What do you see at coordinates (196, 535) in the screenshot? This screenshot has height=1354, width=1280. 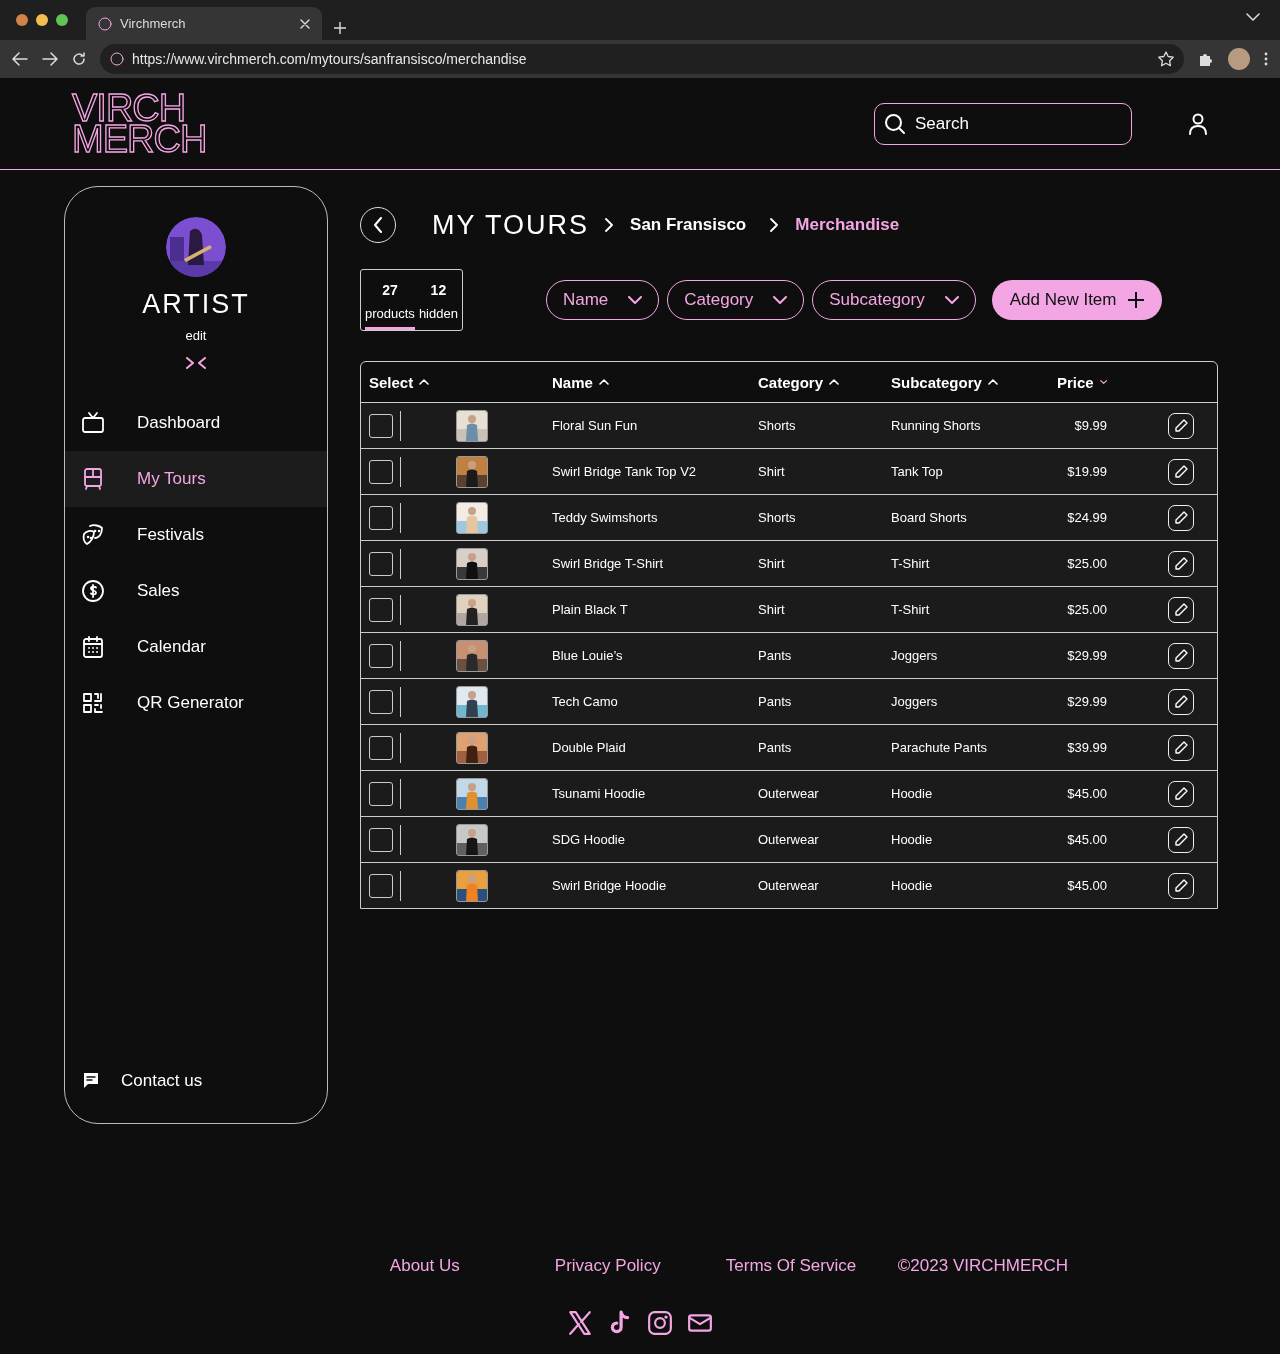 I see `nav-item: Festivals` at bounding box center [196, 535].